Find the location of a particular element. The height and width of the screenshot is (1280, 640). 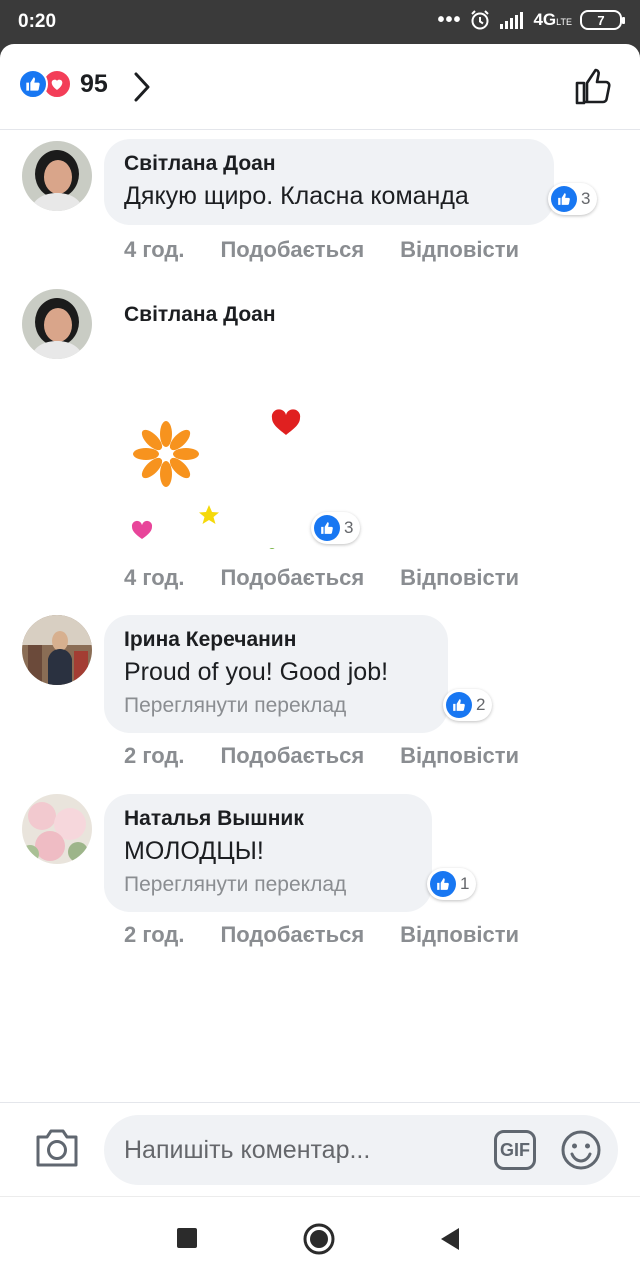

circle-nav-icon is located at coordinates (319, 1239).